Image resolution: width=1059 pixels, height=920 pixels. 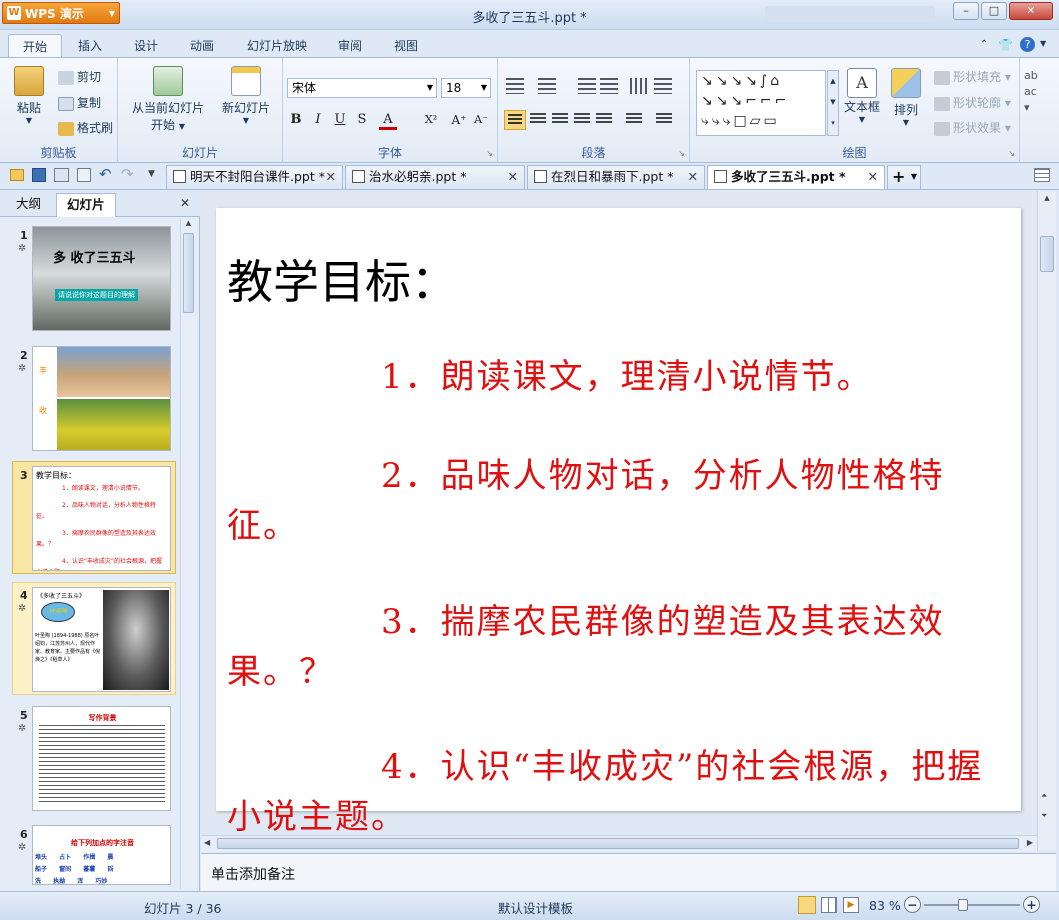 What do you see at coordinates (616, 177) in the screenshot?
I see `doc-tab-3: 在烈日和暴雨下.ppt * ✕` at bounding box center [616, 177].